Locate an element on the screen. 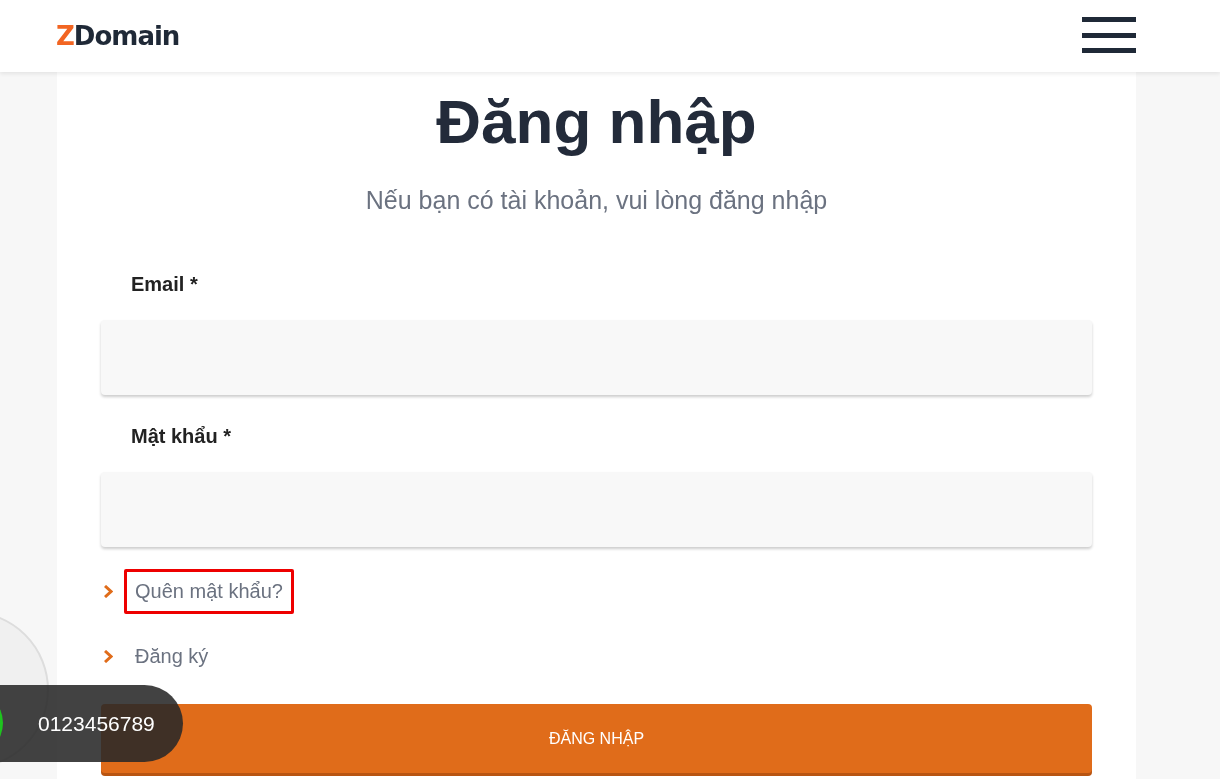 This screenshot has height=779, width=1220. field-label: Email * is located at coordinates (164, 284).